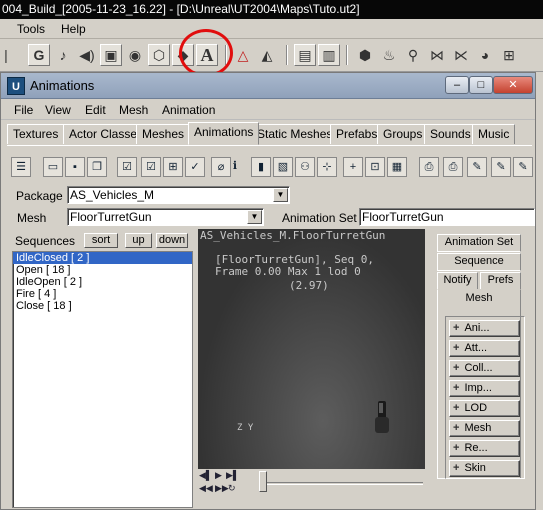  What do you see at coordinates (159, 55) in the screenshot?
I see `mesh-icon: ⬡` at bounding box center [159, 55].